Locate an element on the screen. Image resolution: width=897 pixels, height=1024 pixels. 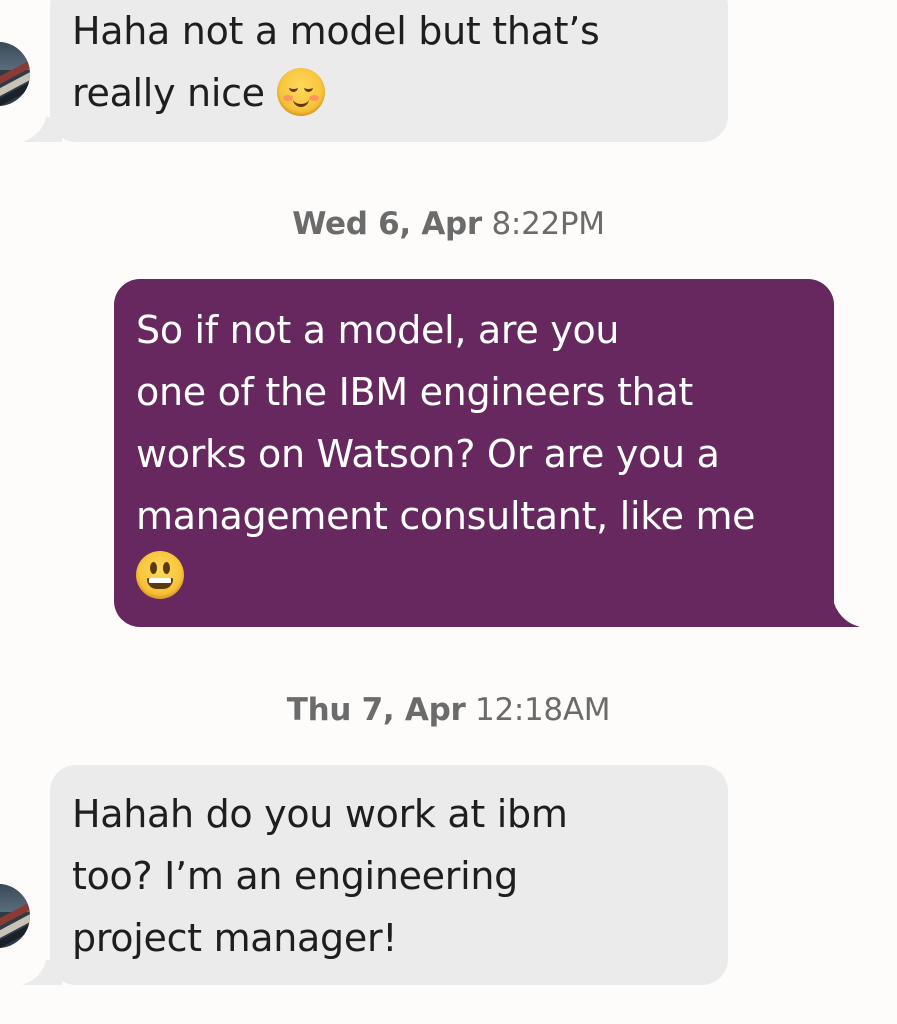
message-text-line: one of the IBM engineers that is located at coordinates (415, 392).